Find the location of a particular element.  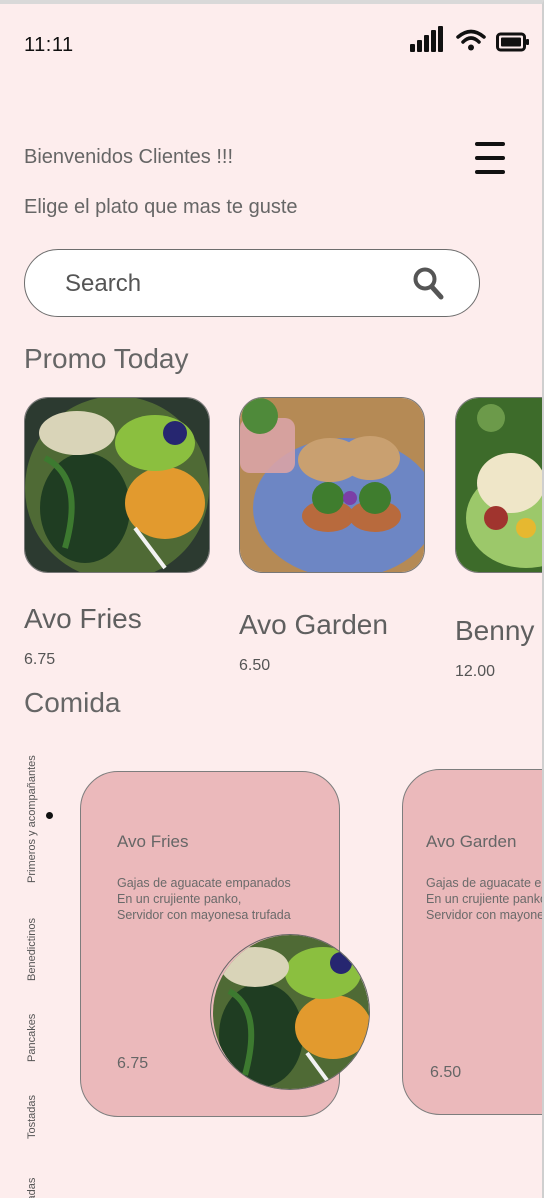

promo-section-title: Promo Today is located at coordinates (106, 358).